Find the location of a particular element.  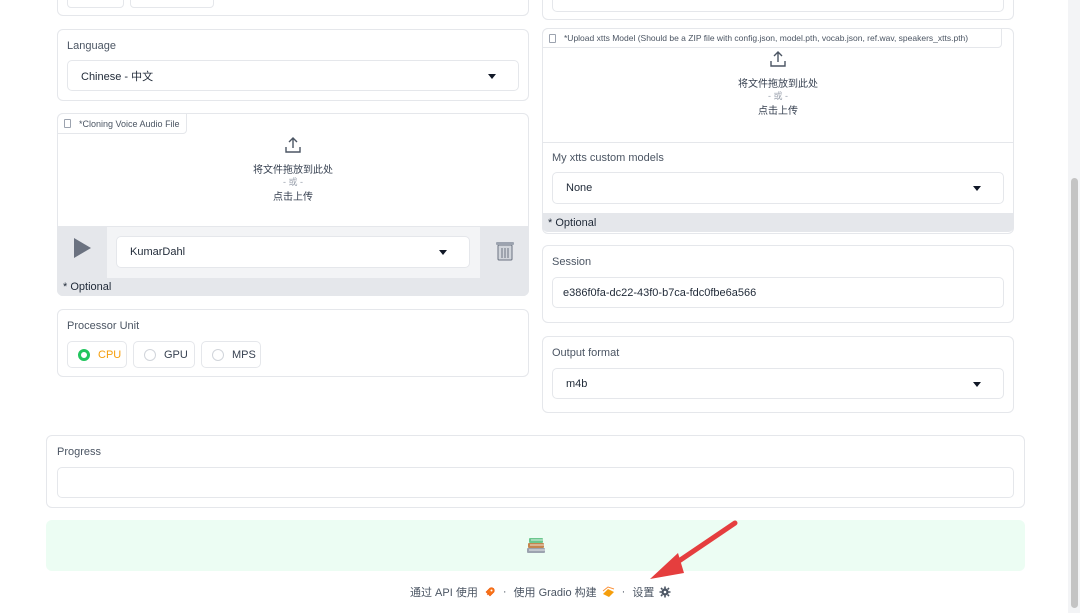

language-label: Language is located at coordinates (91, 46).